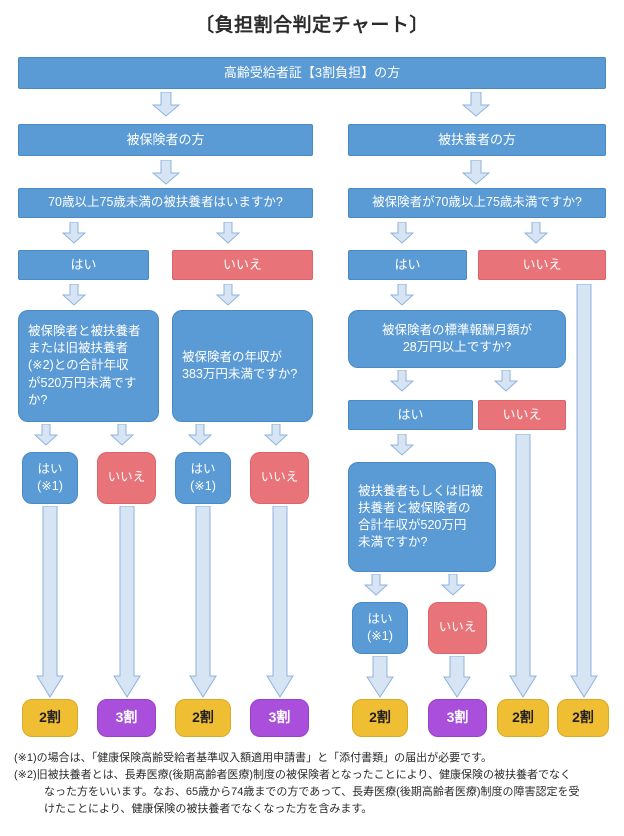 The height and width of the screenshot is (836, 624). What do you see at coordinates (422, 517) in the screenshot?
I see `node-right-question-3: 被扶養者もしくは旧被 扶養者と被保険者の 合計年収が520万円 未満ですか?` at bounding box center [422, 517].